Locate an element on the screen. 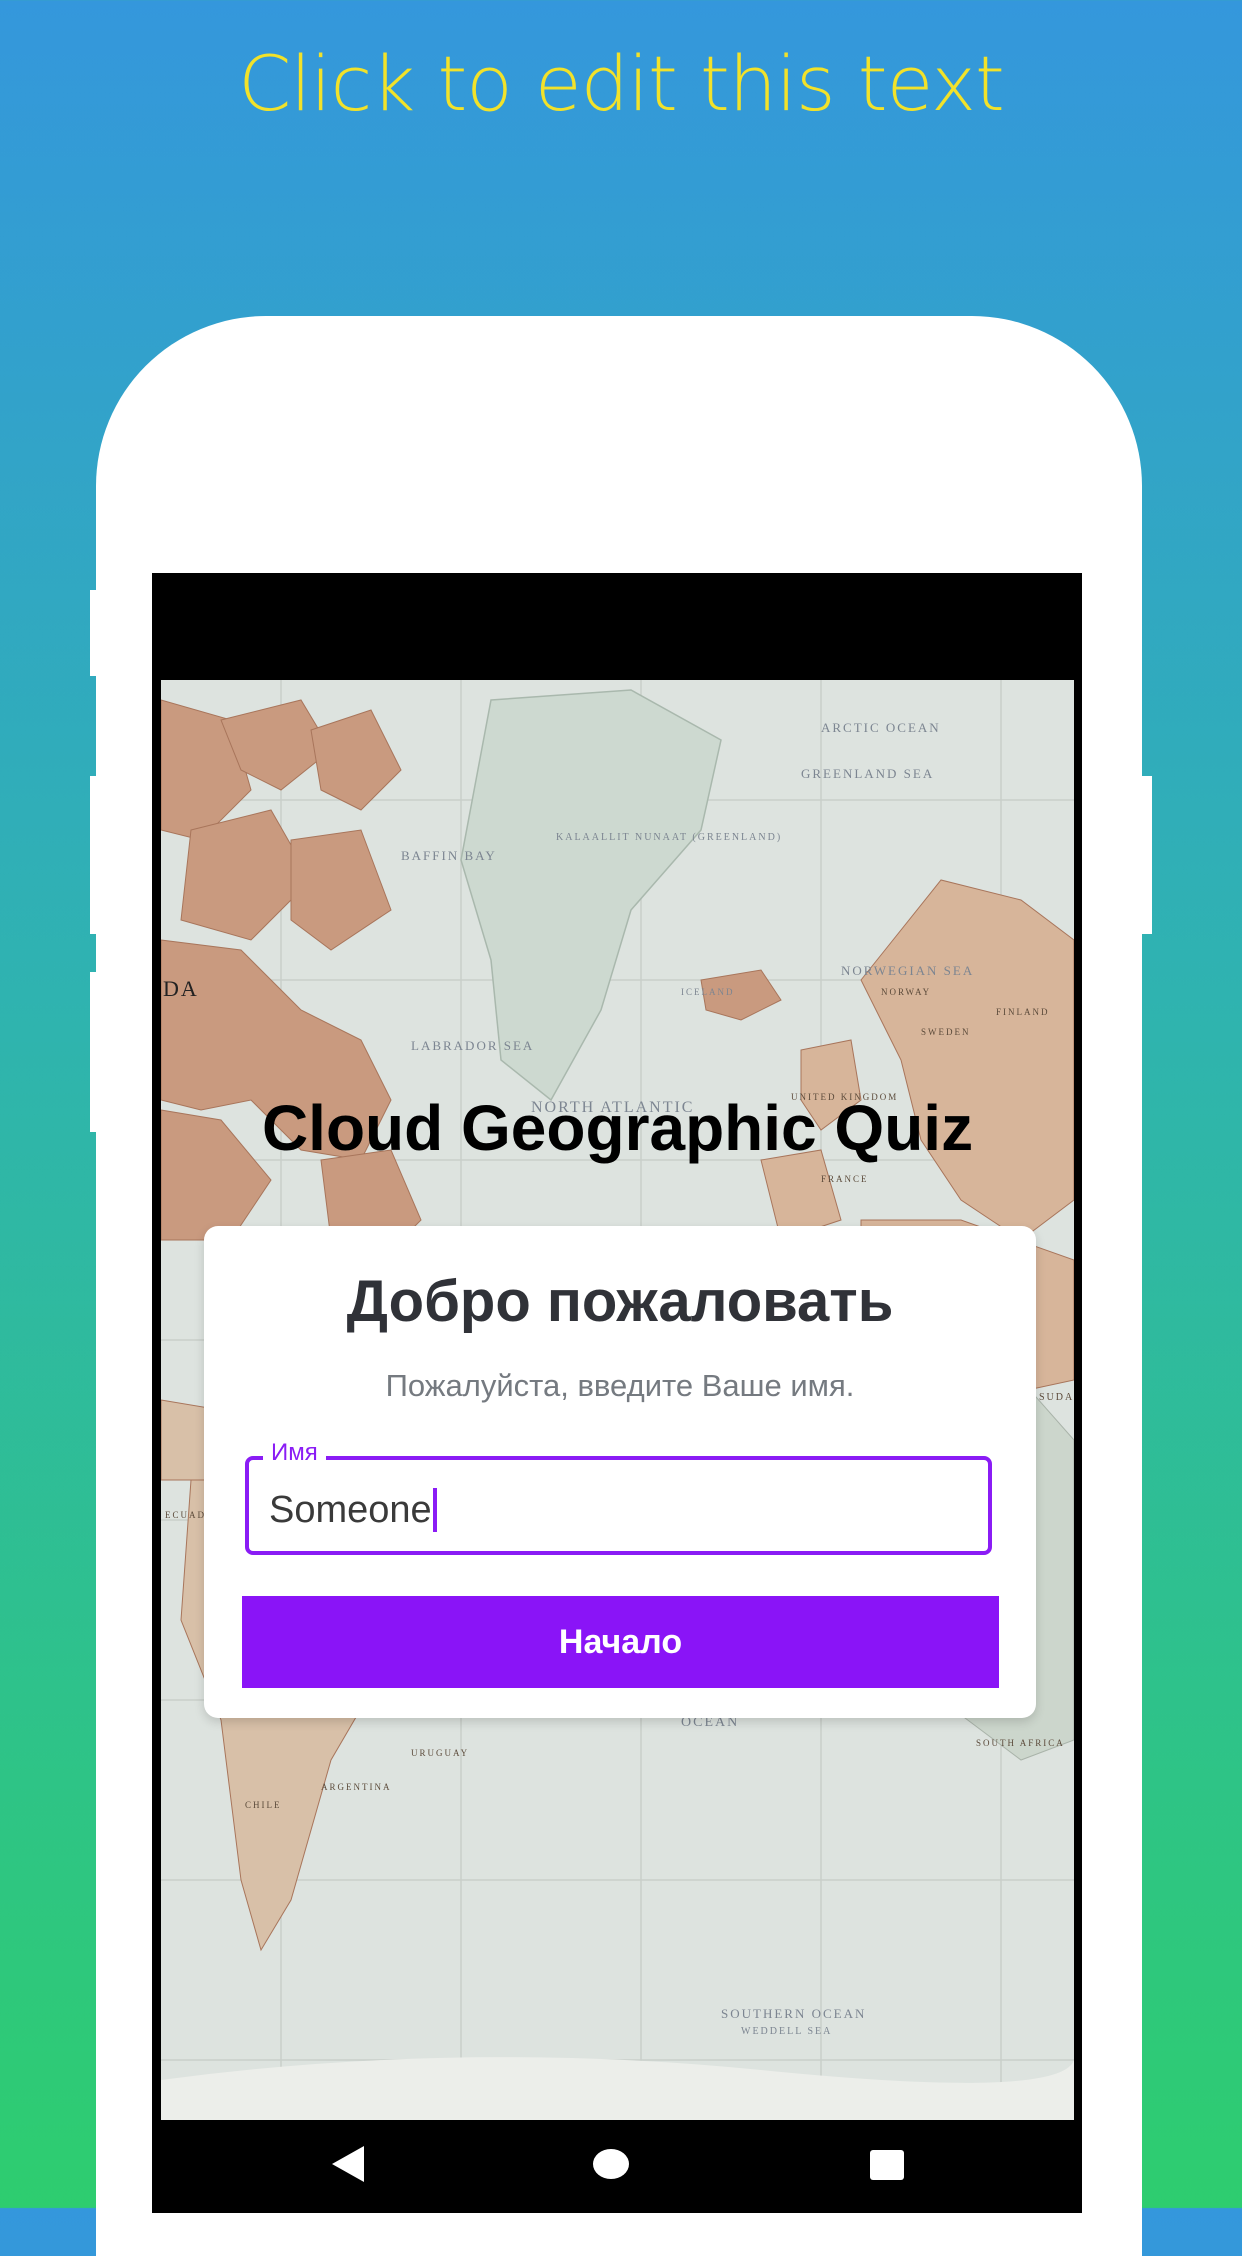 This screenshot has width=1242, height=2256. map-label: BAFFIN BAY is located at coordinates (449, 855).